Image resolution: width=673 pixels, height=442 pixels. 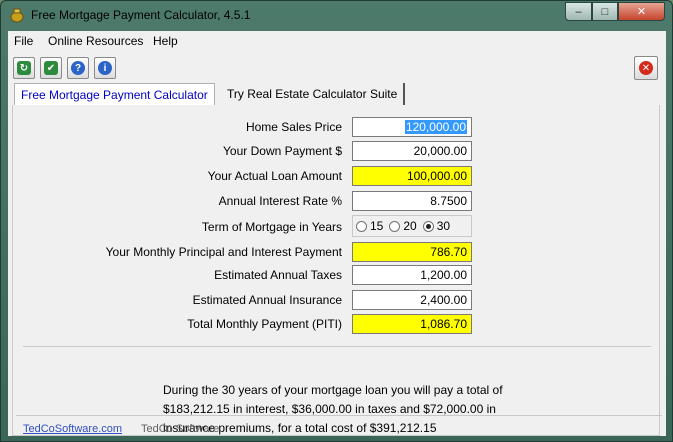 What do you see at coordinates (180, 429) in the screenshot?
I see `brand-label: TedCo Software` at bounding box center [180, 429].